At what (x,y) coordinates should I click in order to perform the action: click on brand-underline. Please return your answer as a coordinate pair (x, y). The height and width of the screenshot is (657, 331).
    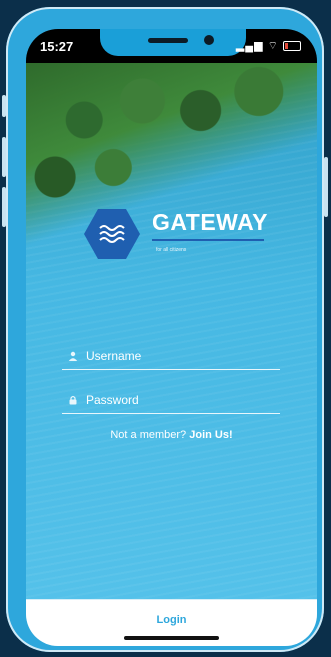
    Looking at the image, I should click on (208, 240).